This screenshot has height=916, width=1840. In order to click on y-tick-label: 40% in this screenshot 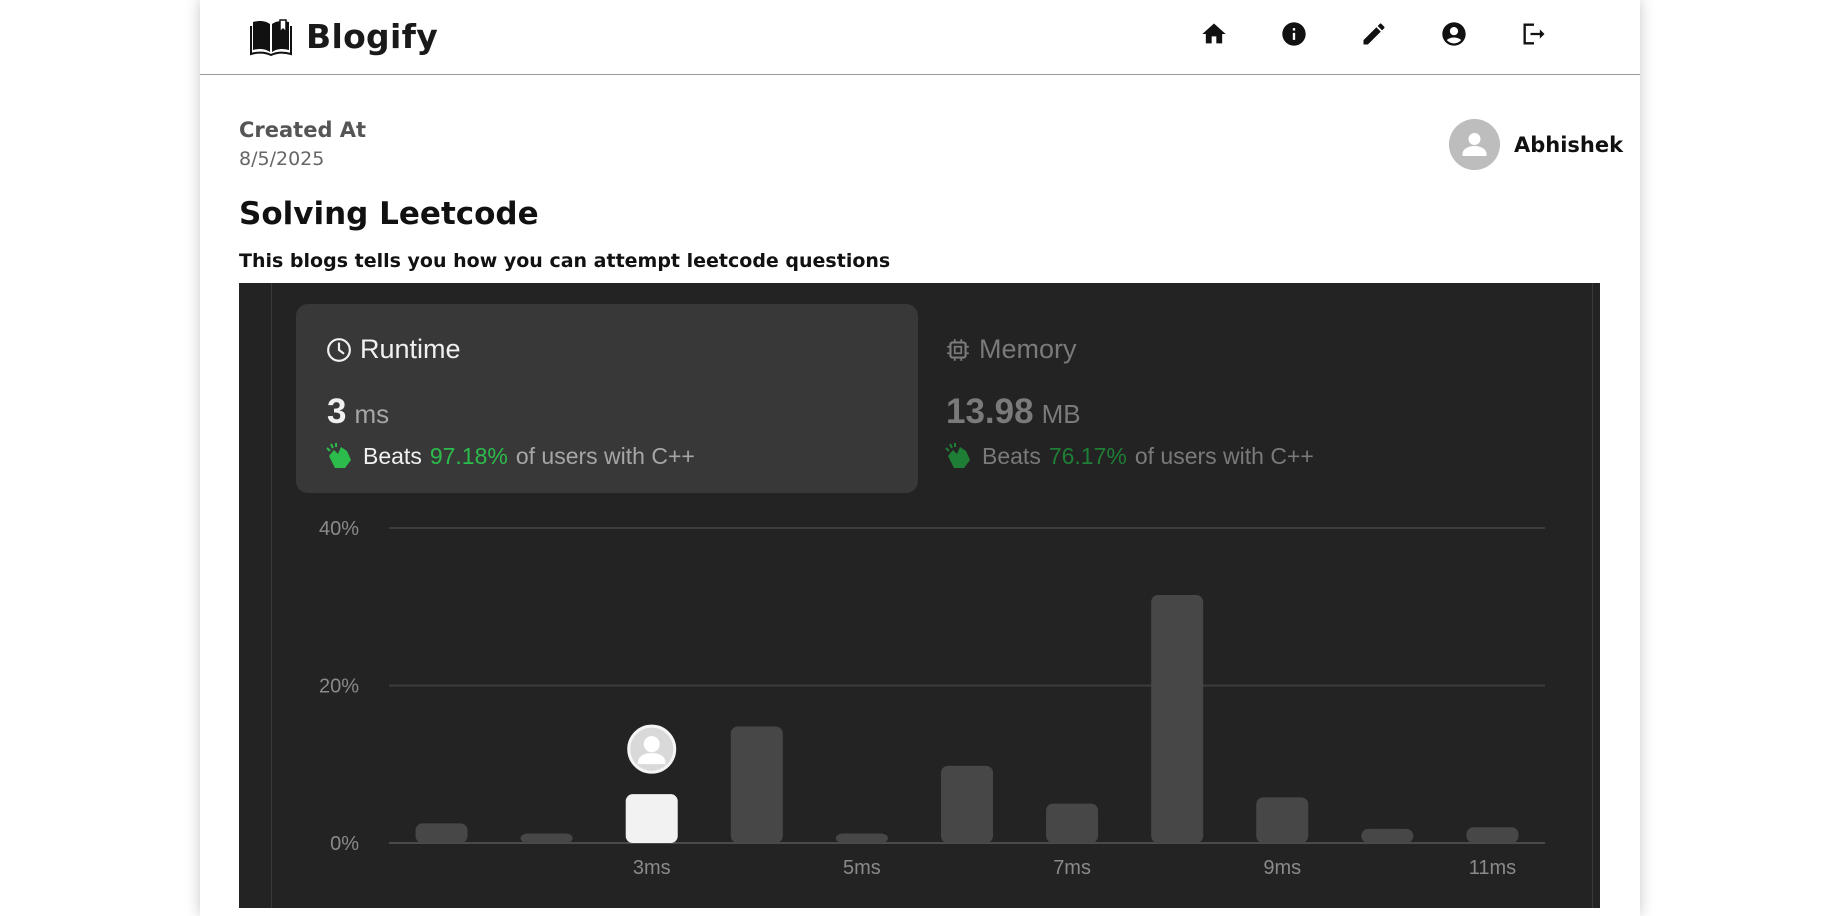, I will do `click(339, 529)`.